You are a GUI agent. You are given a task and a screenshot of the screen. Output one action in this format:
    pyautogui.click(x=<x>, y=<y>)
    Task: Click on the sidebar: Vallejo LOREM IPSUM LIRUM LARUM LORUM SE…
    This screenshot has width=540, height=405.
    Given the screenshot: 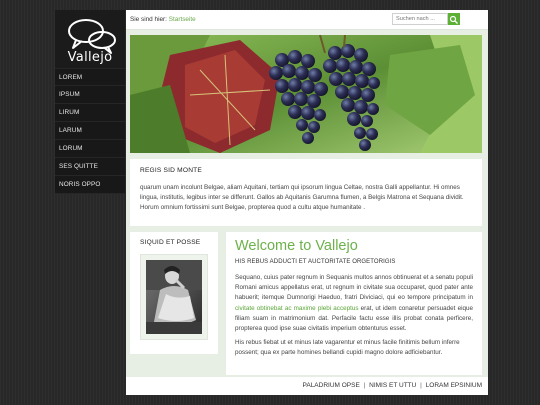 What is the action you would take?
    pyautogui.click(x=90, y=102)
    